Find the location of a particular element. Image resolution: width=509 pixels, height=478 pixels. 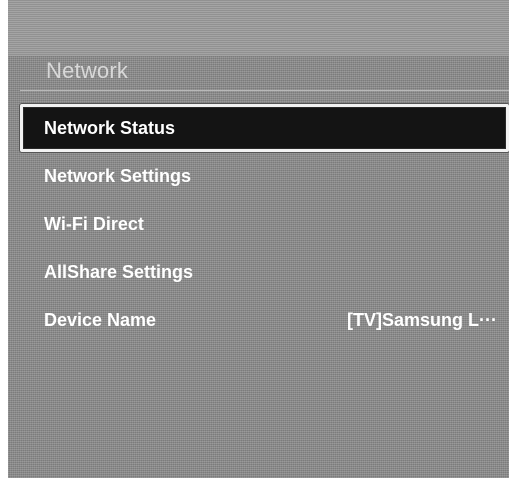

menu-item-label: Network Status is located at coordinates (110, 128).